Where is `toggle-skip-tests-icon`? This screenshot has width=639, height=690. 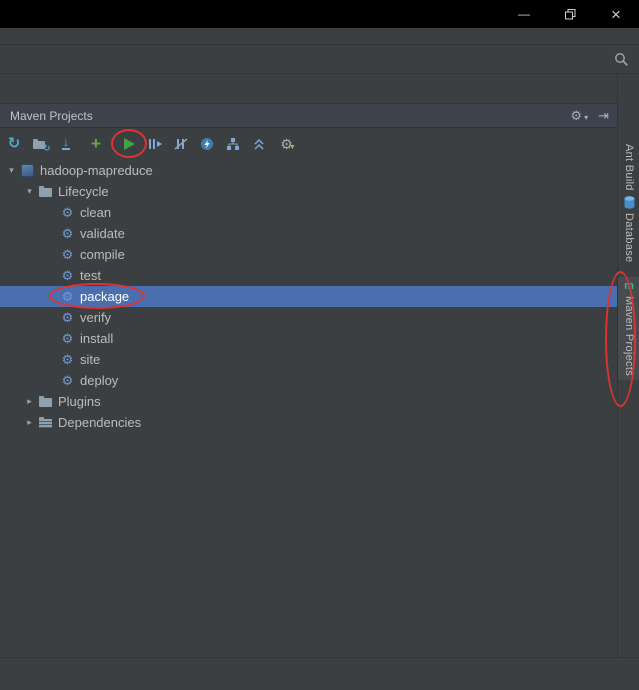 toggle-skip-tests-icon is located at coordinates (181, 144).